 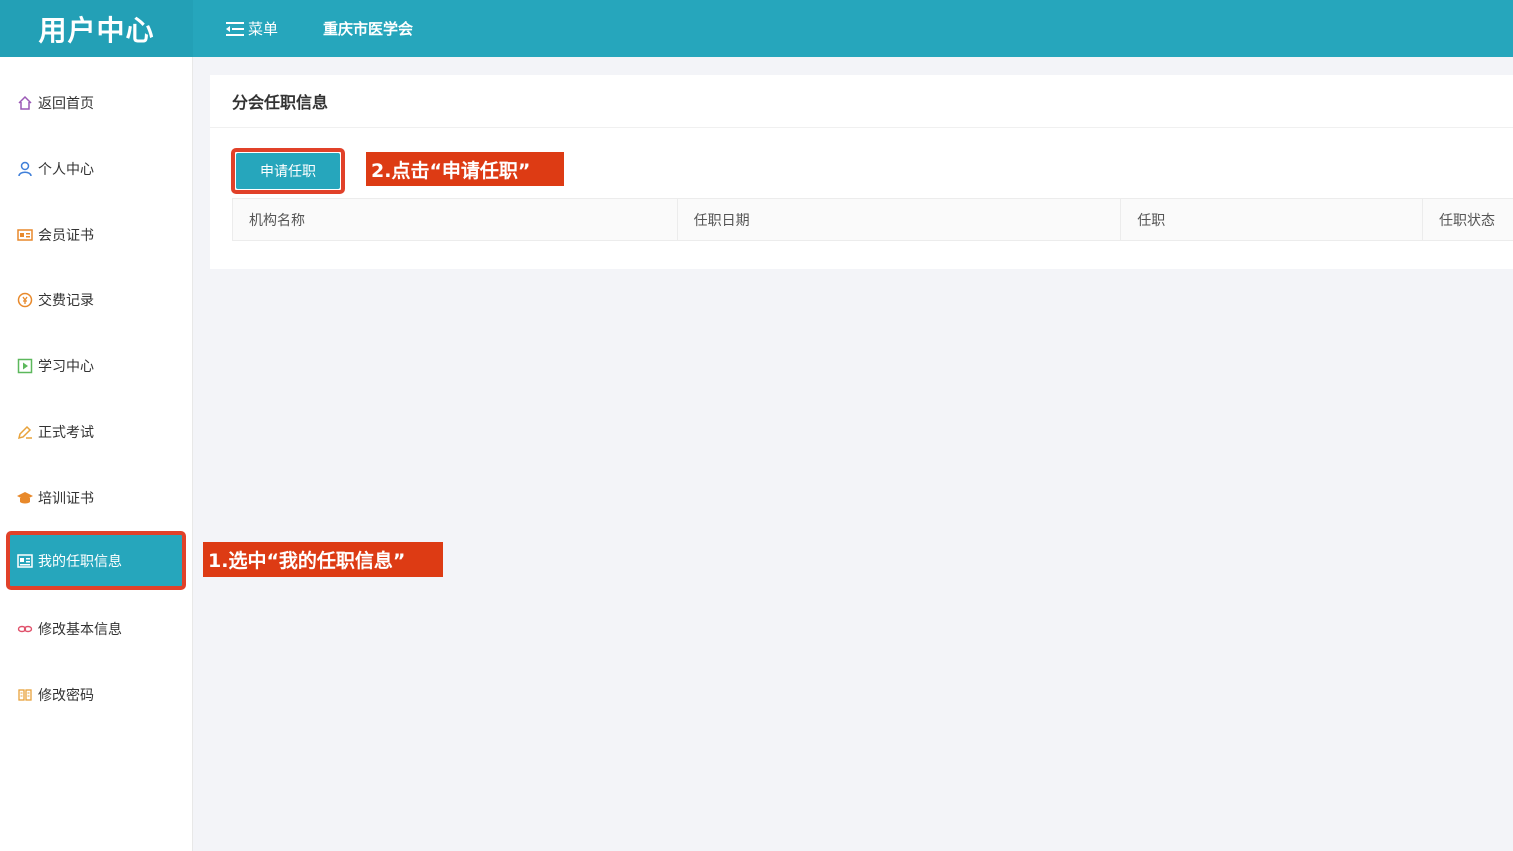 What do you see at coordinates (66, 170) in the screenshot?
I see `sidebar-item-label: 个人中心` at bounding box center [66, 170].